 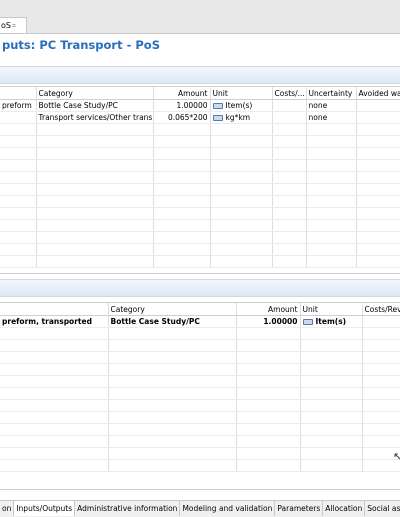 I want to click on close-icon: ⌗, so click(x=14, y=26).